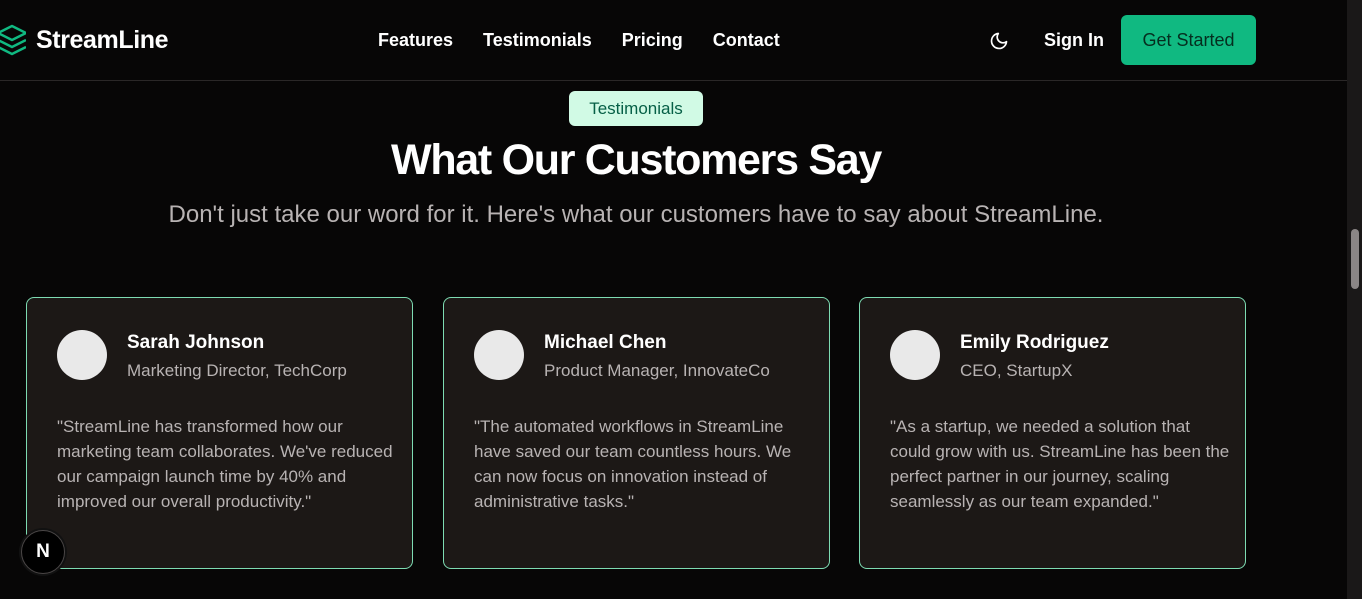 The width and height of the screenshot is (1362, 599). Describe the element at coordinates (746, 40) in the screenshot. I see `nav-link-contact: Contact` at that location.